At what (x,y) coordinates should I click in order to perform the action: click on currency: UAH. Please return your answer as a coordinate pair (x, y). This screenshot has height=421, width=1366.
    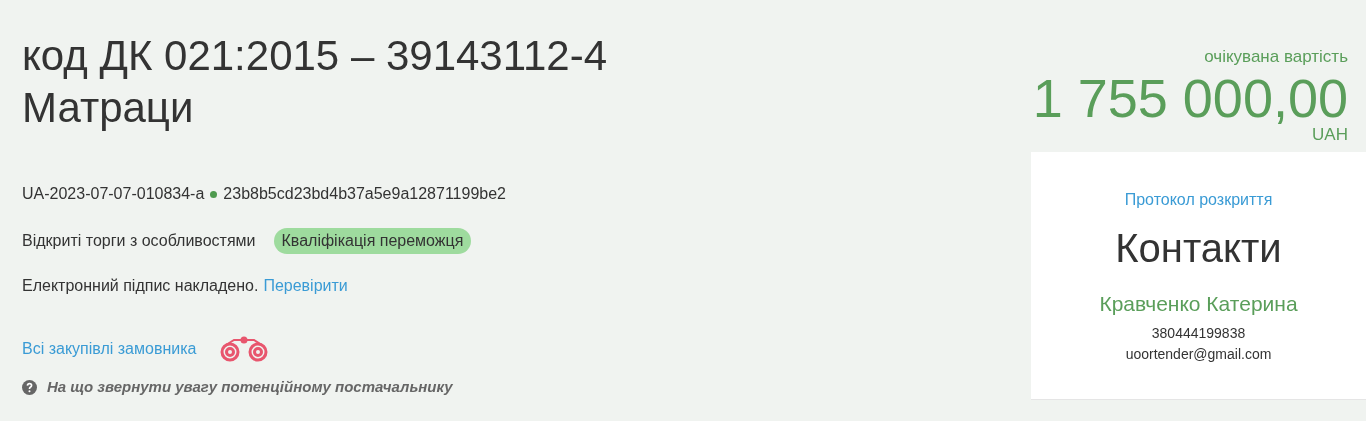
    Looking at the image, I should click on (1330, 134).